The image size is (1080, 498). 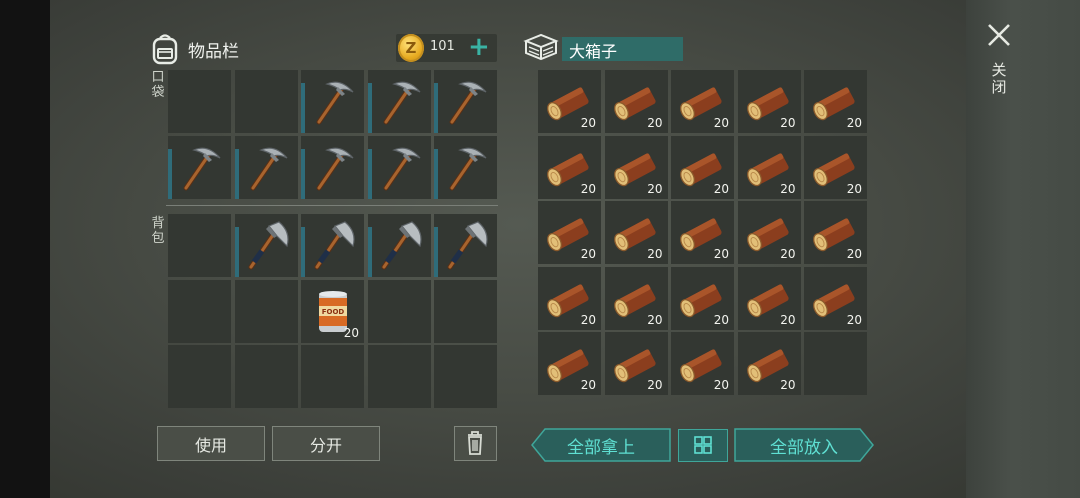 I want to click on inventory-title: 物品栏, so click(x=213, y=51).